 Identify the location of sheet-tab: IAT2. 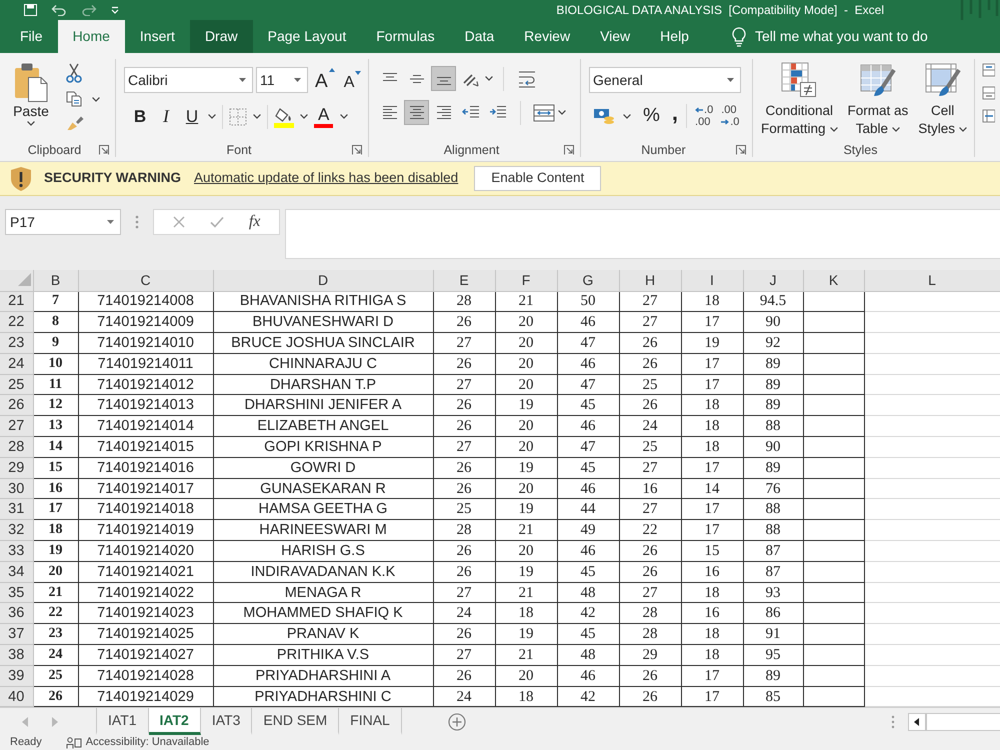
(174, 721).